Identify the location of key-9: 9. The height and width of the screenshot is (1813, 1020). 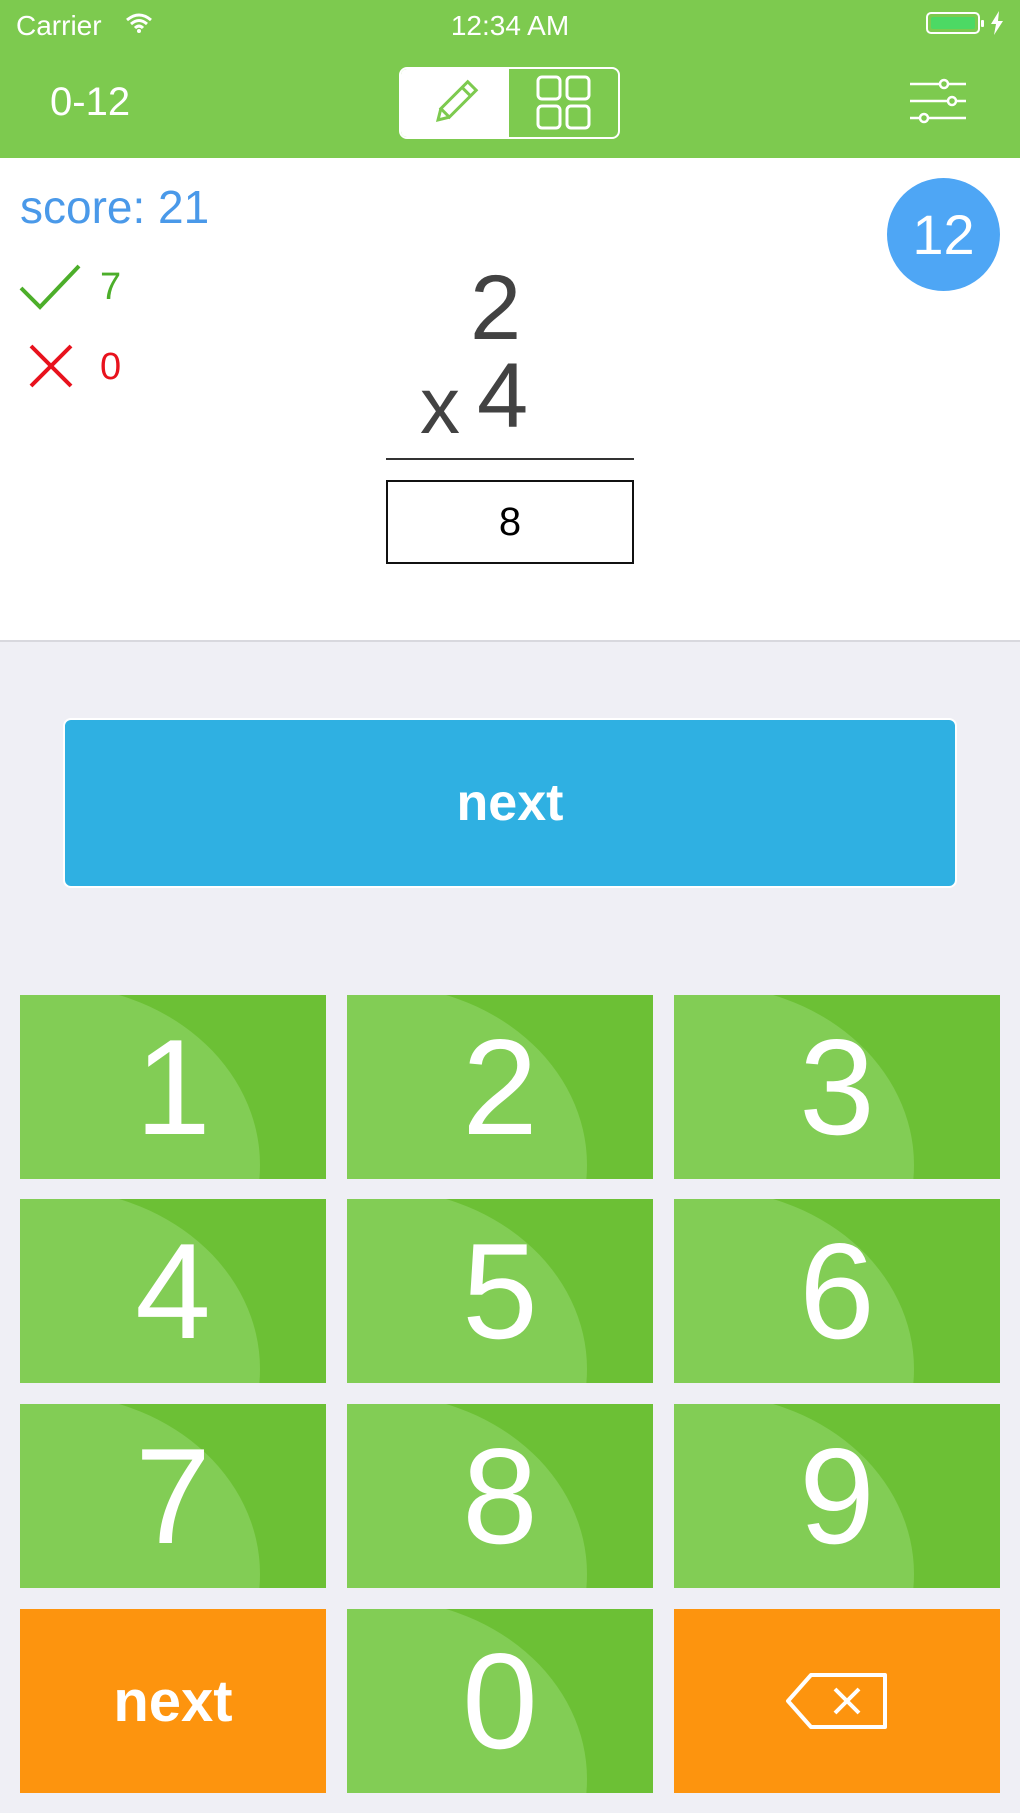
(837, 1496).